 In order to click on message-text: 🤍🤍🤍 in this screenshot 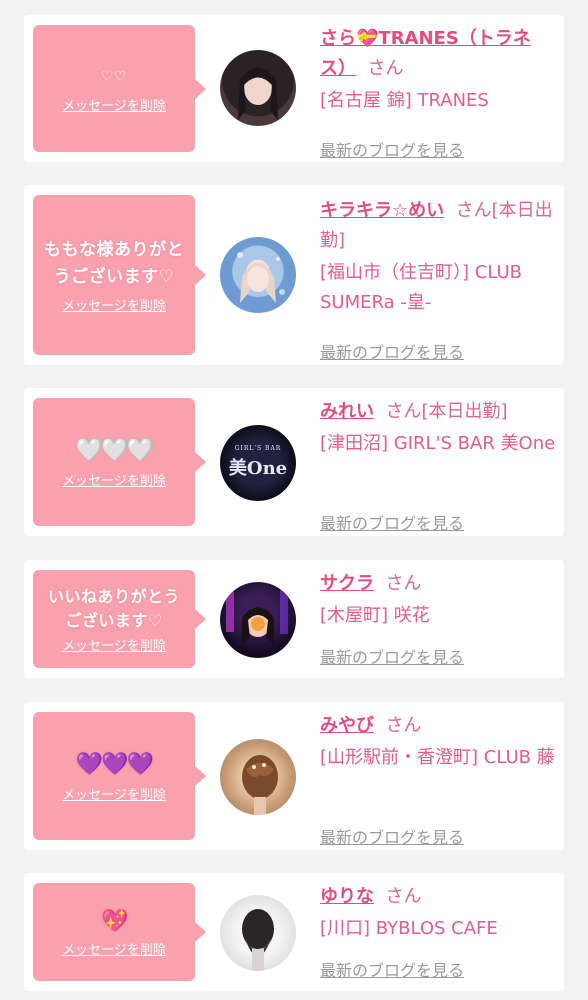, I will do `click(114, 450)`.